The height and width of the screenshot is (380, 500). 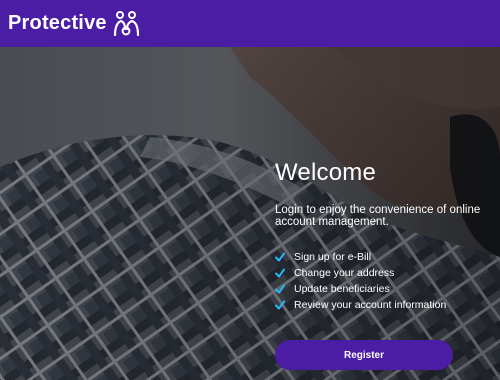 I want to click on list-item: Update beneficiaries, so click(x=360, y=289).